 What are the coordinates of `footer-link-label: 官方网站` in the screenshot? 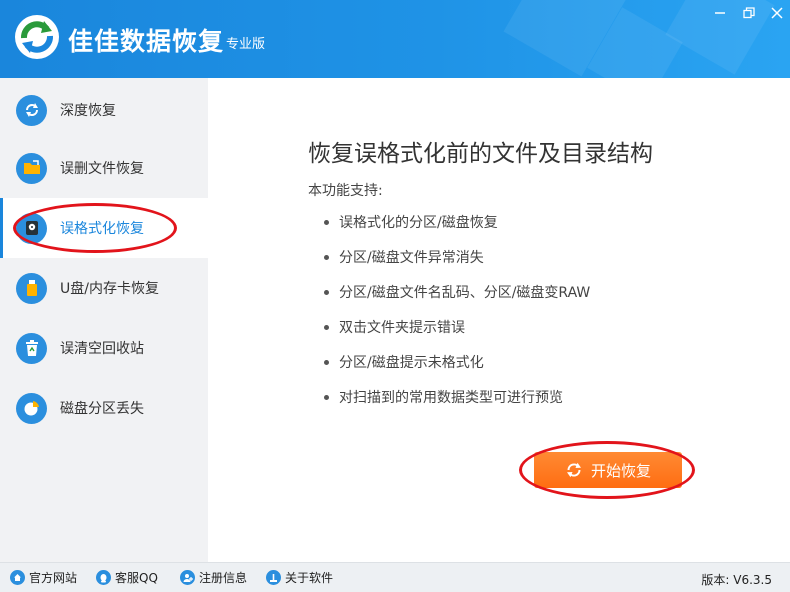 It's located at (53, 578).